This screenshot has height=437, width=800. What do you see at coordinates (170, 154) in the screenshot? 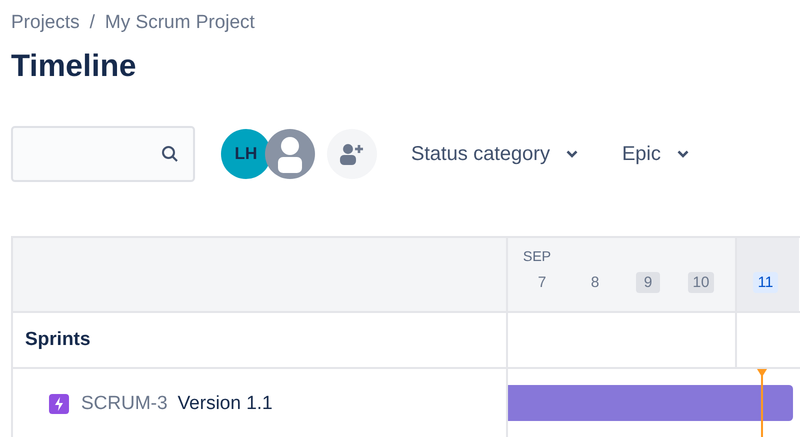
I see `search-icon` at bounding box center [170, 154].